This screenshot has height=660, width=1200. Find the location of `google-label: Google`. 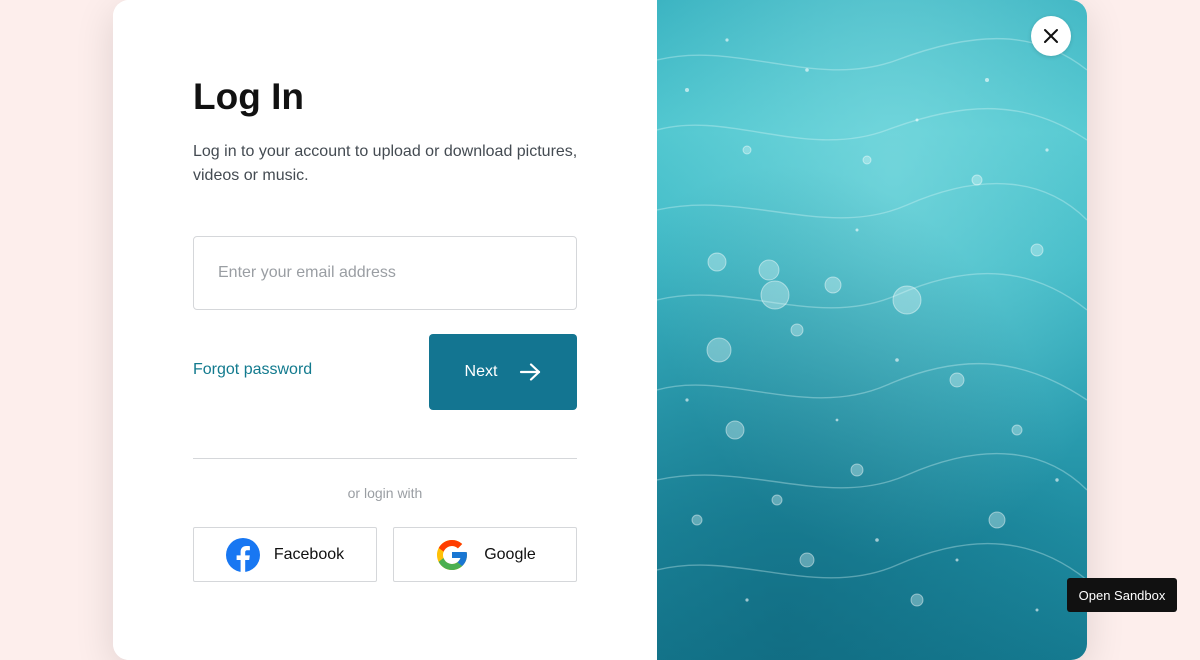

google-label: Google is located at coordinates (510, 554).